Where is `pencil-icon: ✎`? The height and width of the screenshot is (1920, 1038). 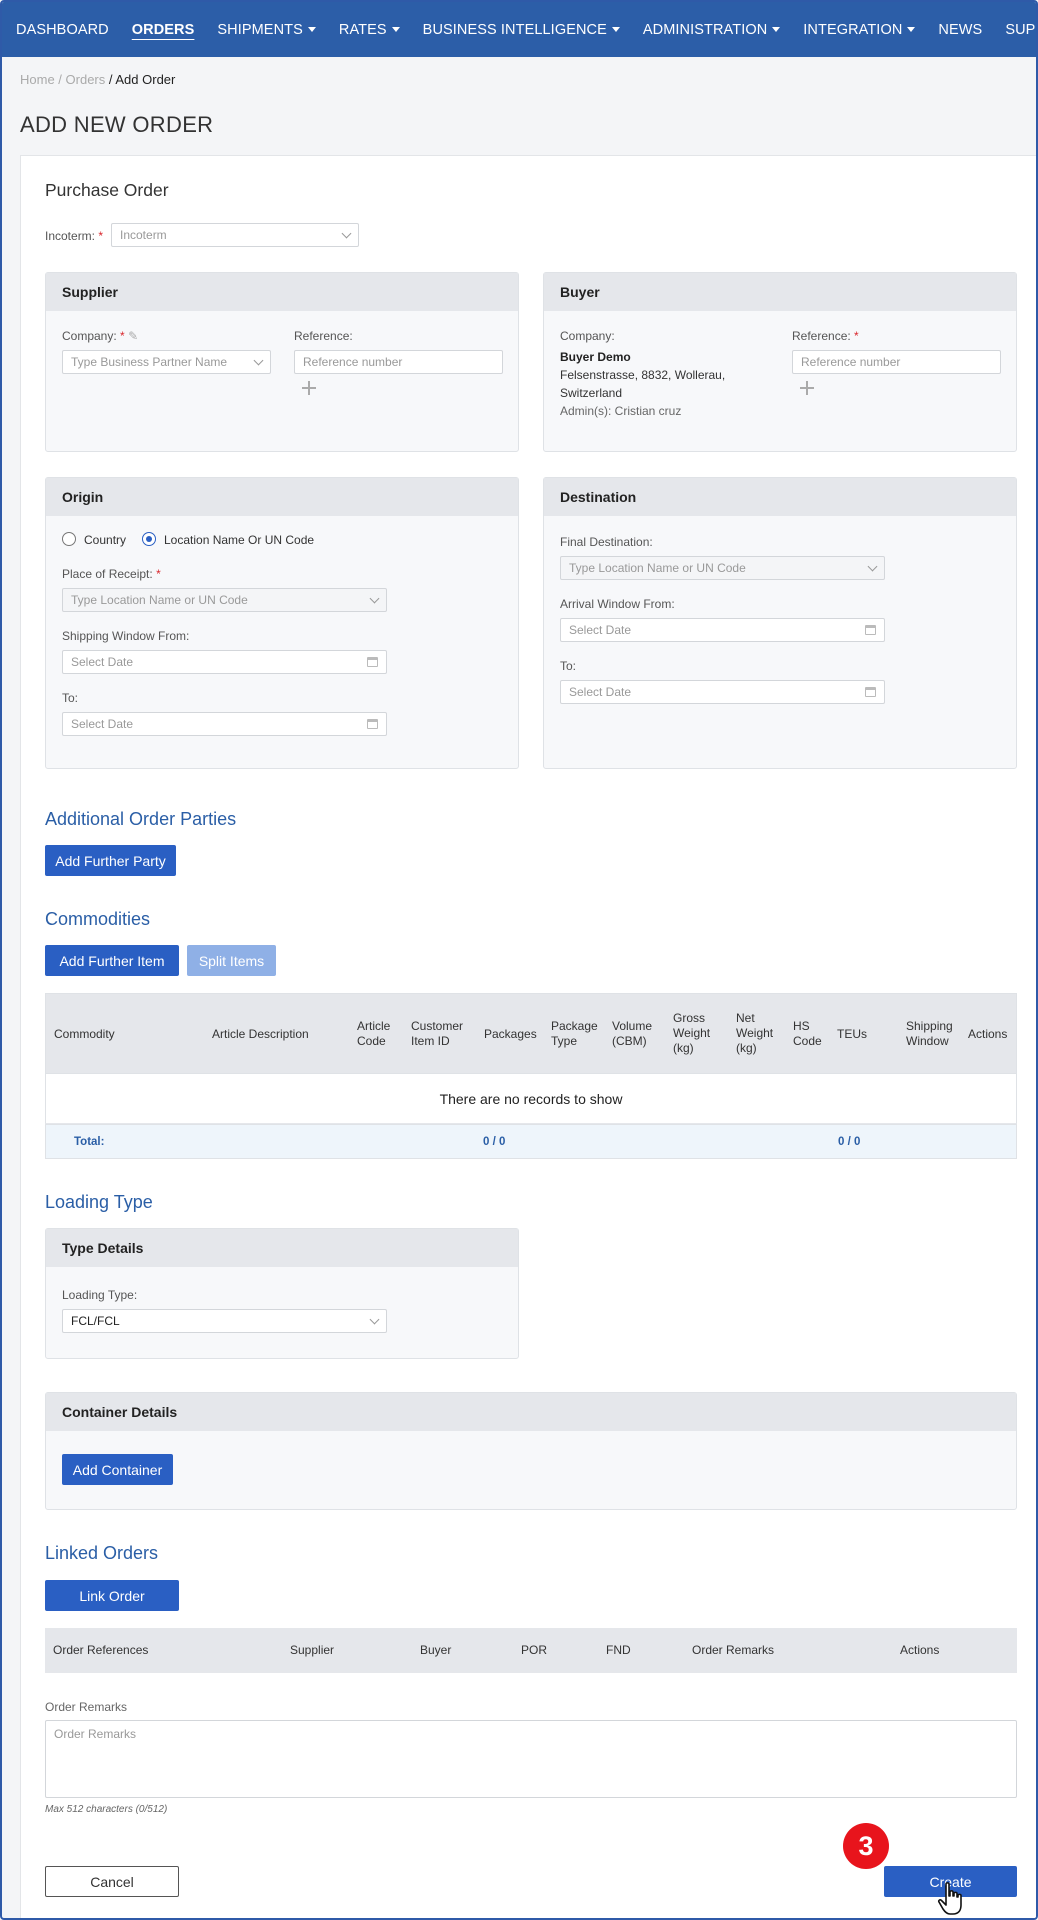 pencil-icon: ✎ is located at coordinates (133, 336).